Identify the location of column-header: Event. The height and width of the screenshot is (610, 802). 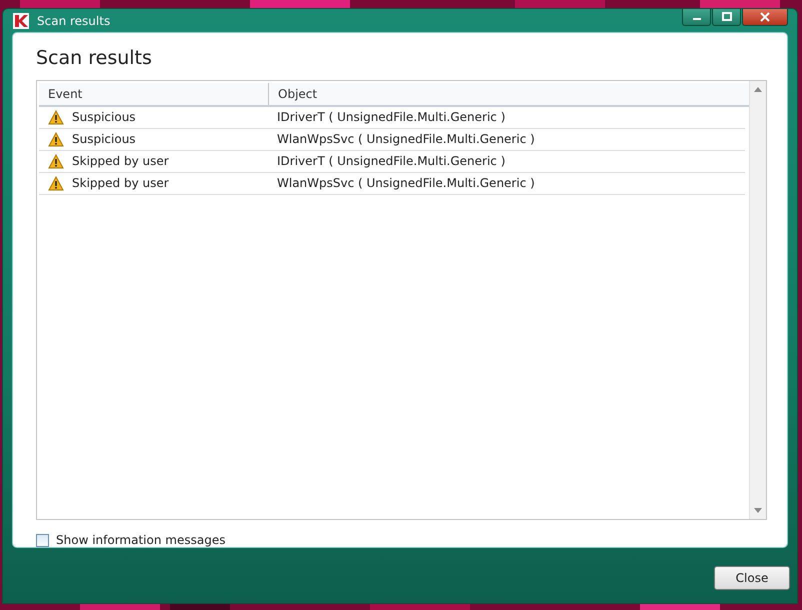
(154, 93).